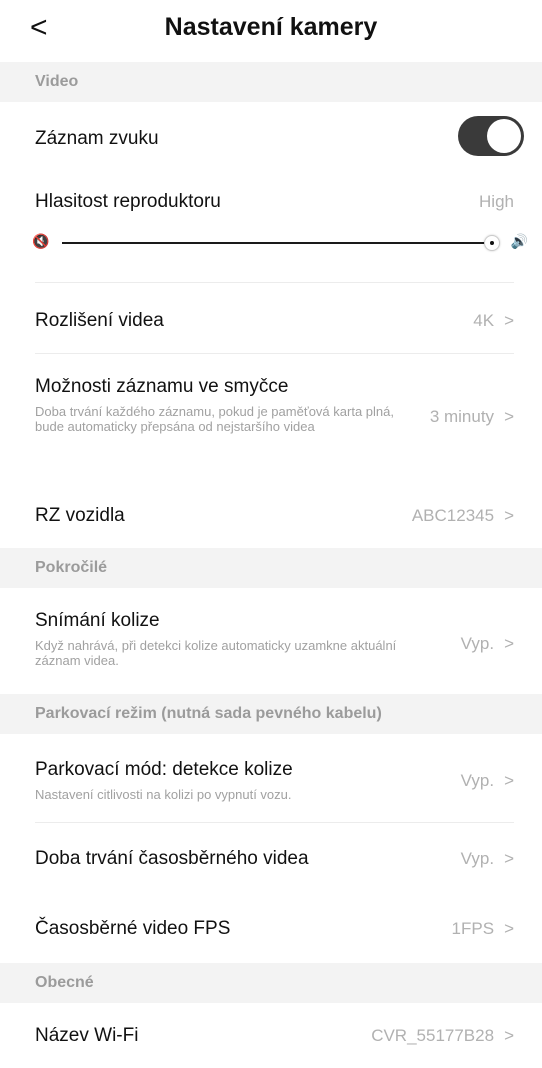 The image size is (542, 1068). Describe the element at coordinates (484, 320) in the screenshot. I see `resolution-value: 4K` at that location.